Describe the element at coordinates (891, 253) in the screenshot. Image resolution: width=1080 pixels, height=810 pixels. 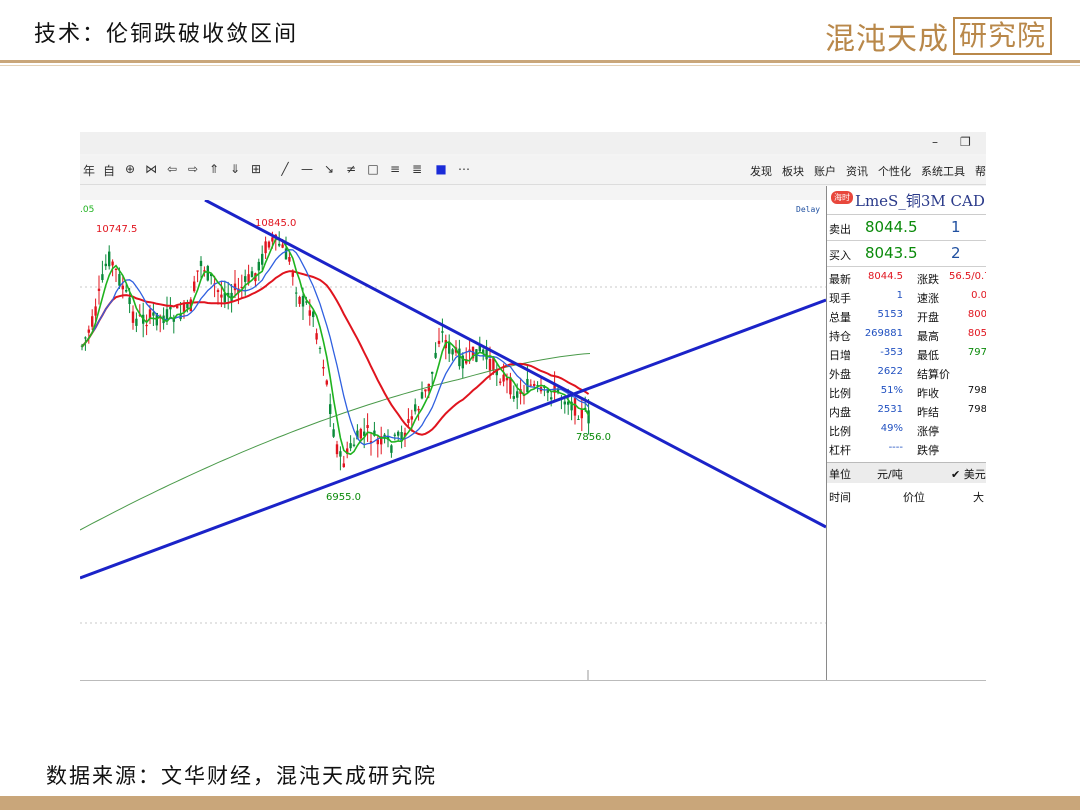
I see `bid-price: 8043.5` at that location.